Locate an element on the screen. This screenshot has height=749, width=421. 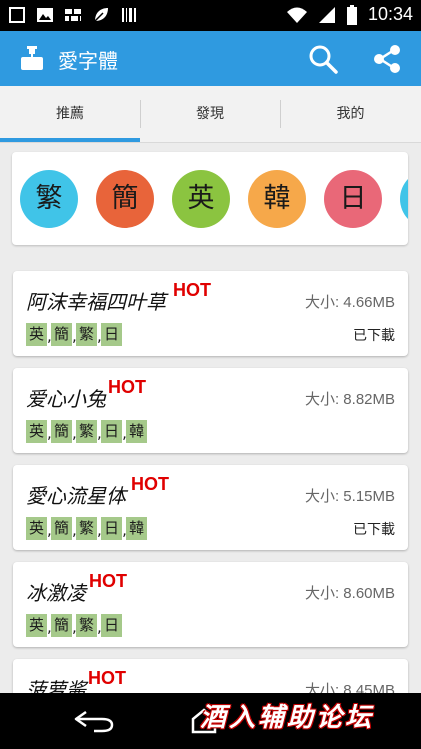
font-size: 大小: 4.66MB is located at coordinates (349, 302).